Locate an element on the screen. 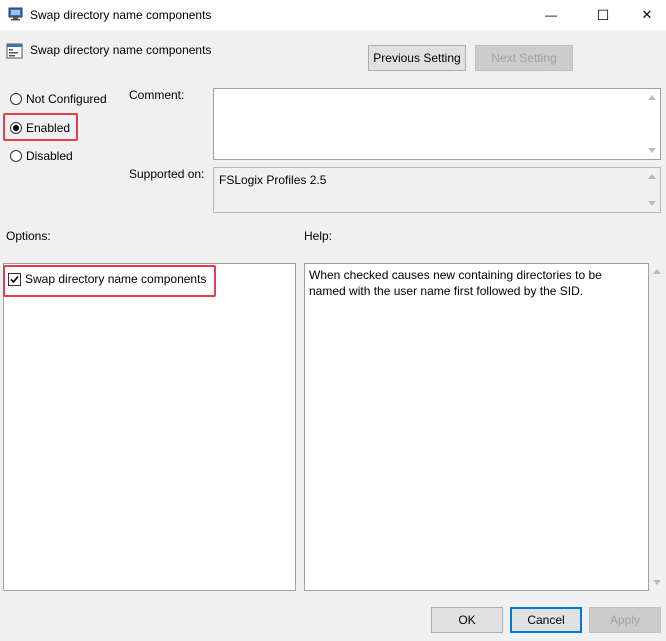 The height and width of the screenshot is (641, 666). previous-setting-button: Previous Setting is located at coordinates (417, 58).